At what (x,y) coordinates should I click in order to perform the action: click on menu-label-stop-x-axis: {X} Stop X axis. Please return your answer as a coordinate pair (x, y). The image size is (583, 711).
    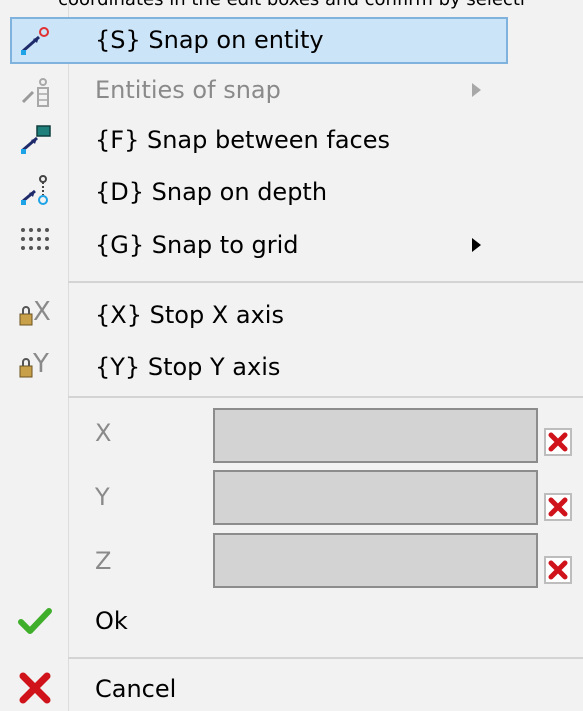
    Looking at the image, I should click on (189, 315).